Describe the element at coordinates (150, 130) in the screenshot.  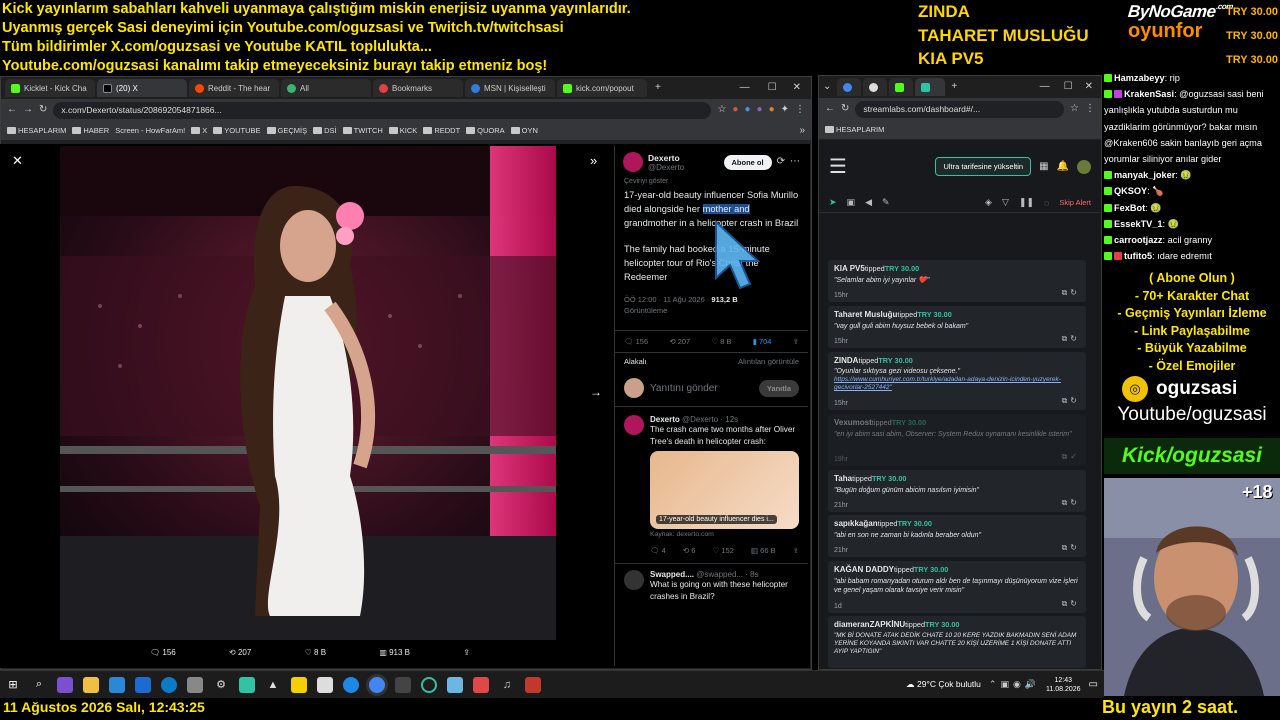
I see `bookmark-link: Screen - HowFarAm!` at that location.